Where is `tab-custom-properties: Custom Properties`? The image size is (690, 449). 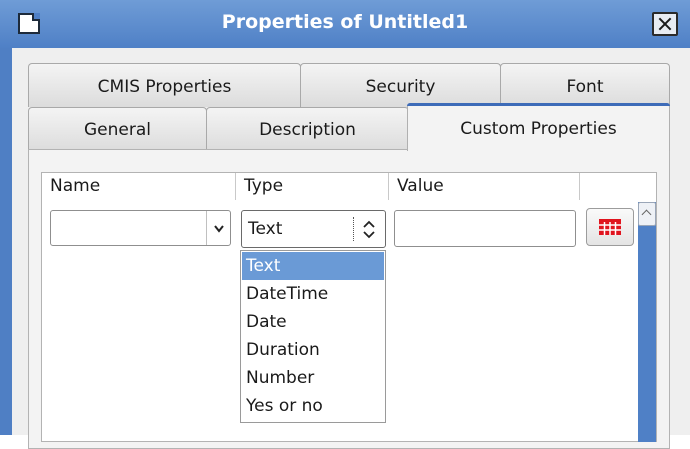
tab-custom-properties: Custom Properties is located at coordinates (538, 127).